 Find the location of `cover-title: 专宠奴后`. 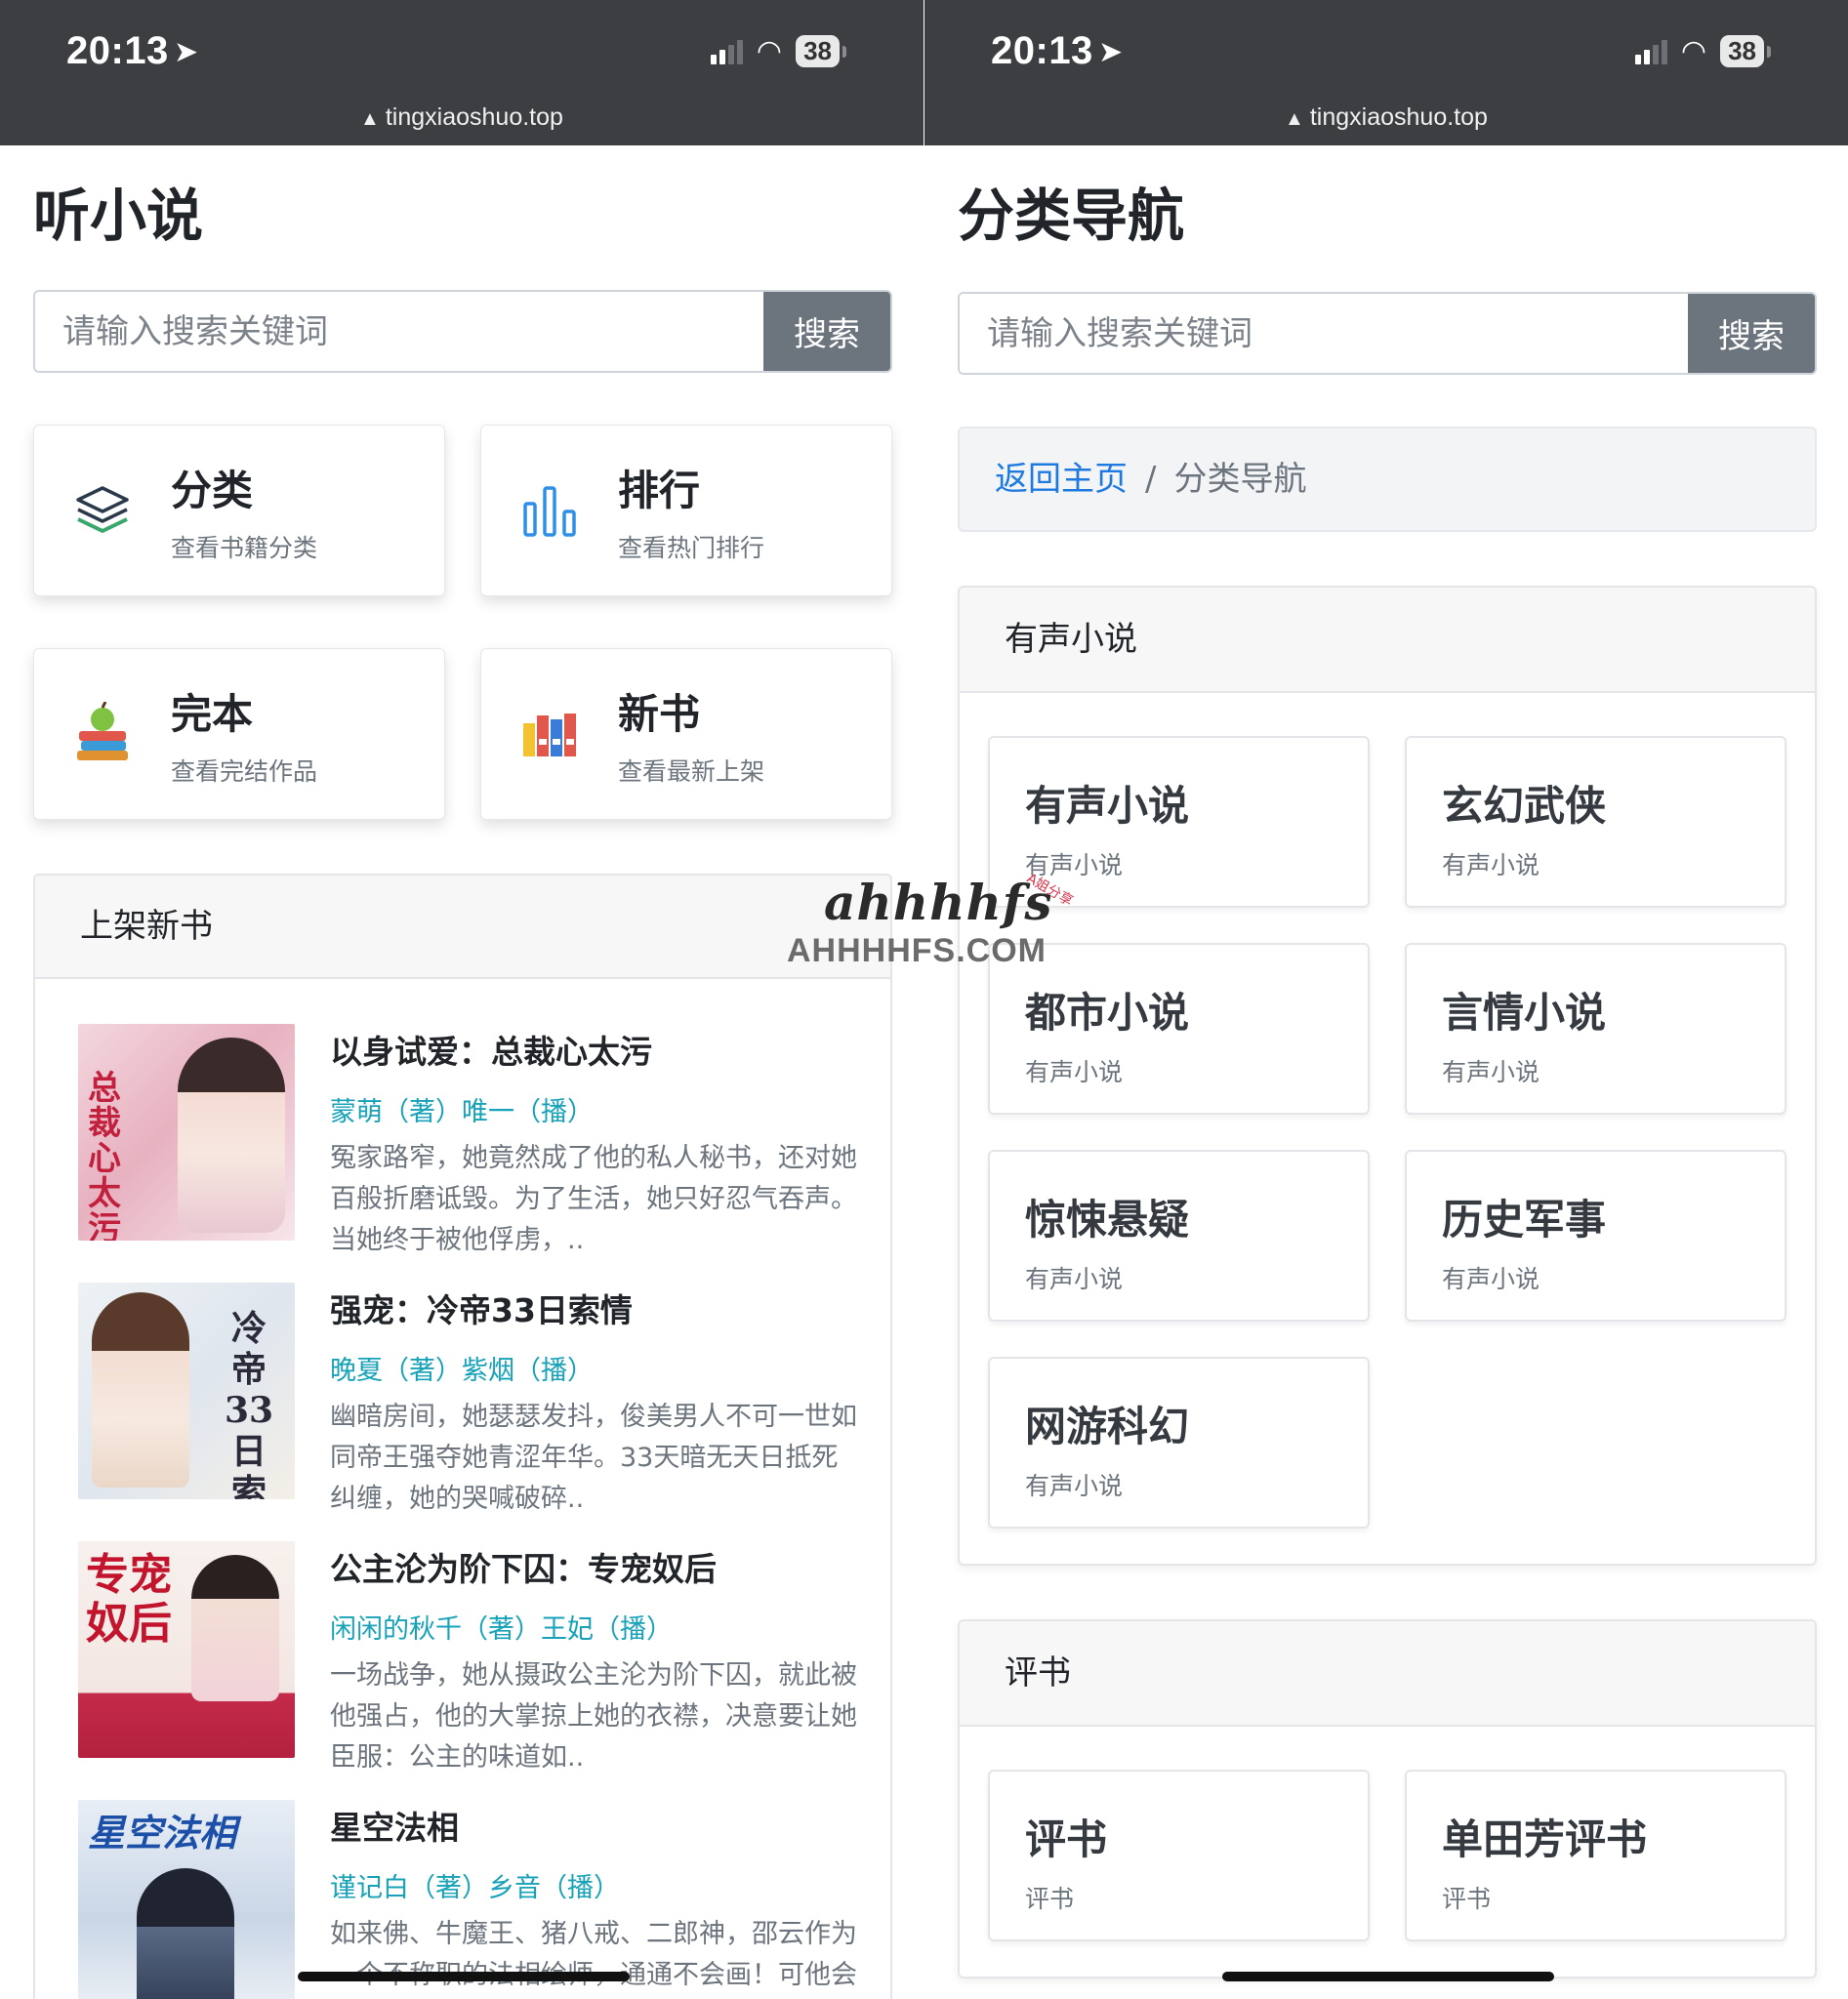

cover-title: 专宠奴后 is located at coordinates (129, 1599).